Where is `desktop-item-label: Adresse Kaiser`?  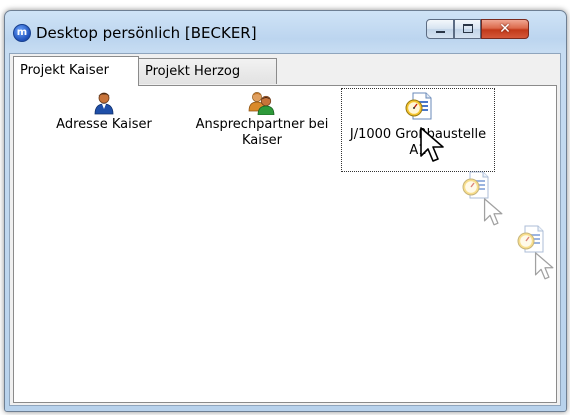
desktop-item-label: Adresse Kaiser is located at coordinates (104, 124).